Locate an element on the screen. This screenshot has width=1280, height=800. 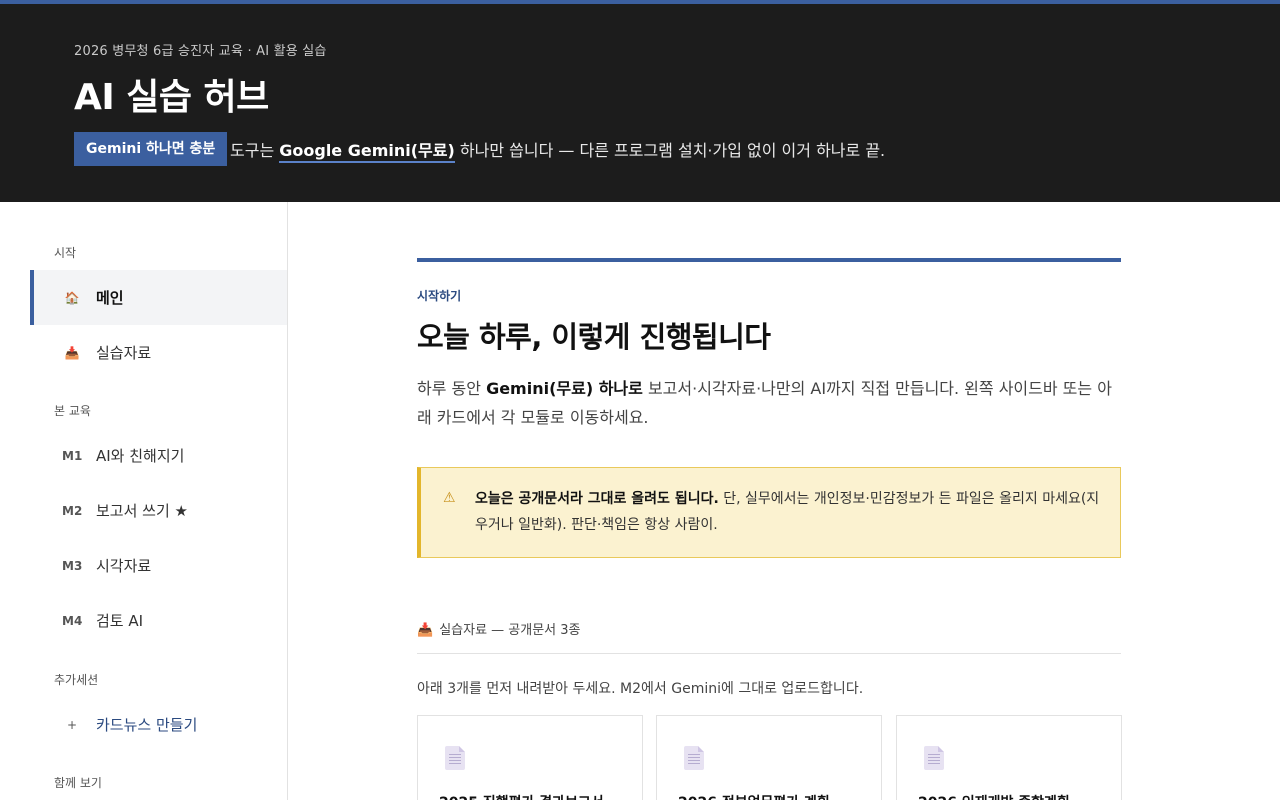
page-title: AI 실습 허브 is located at coordinates (171, 97).